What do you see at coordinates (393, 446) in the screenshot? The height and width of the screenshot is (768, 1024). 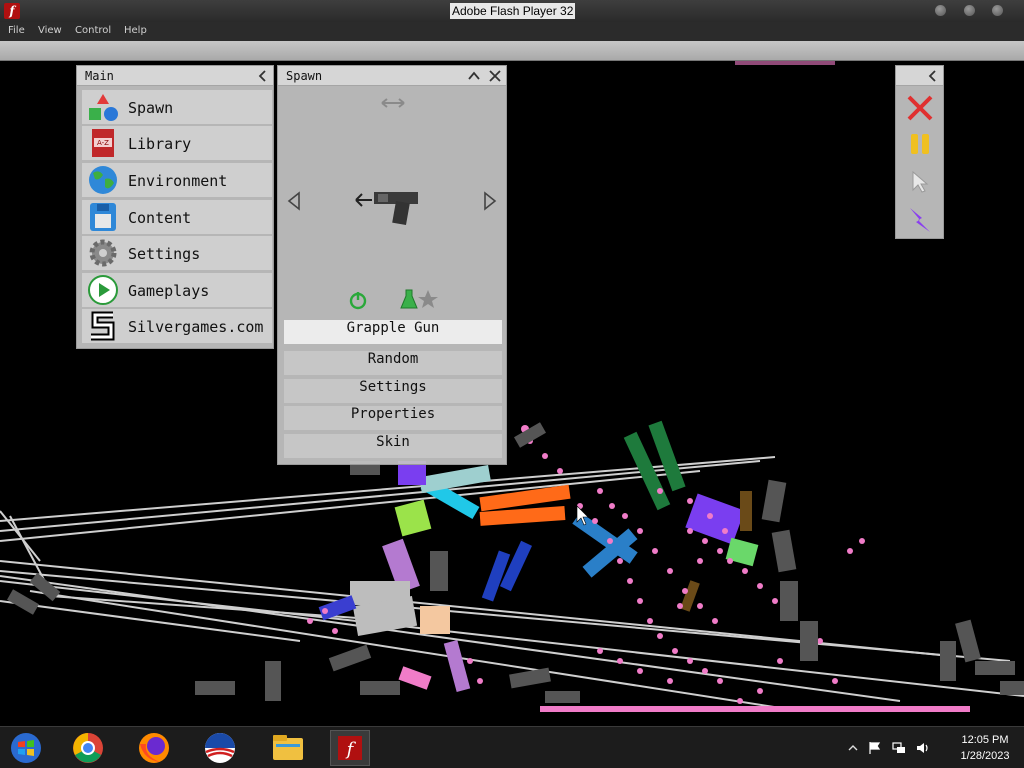 I see `skin-button: Skin` at bounding box center [393, 446].